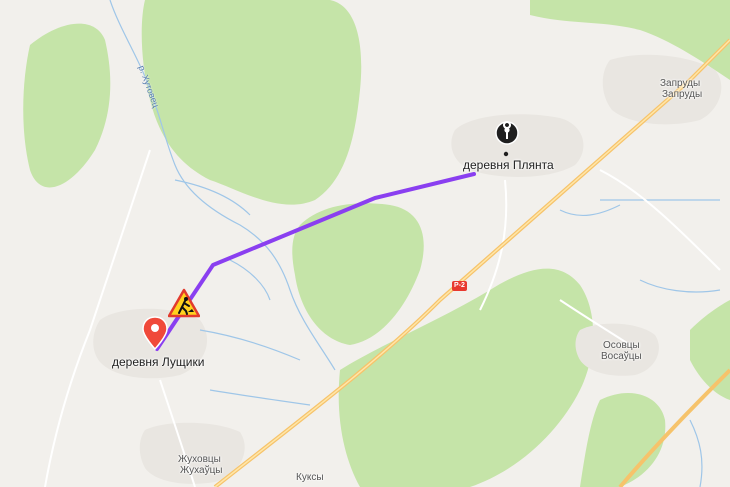 Image resolution: width=730 pixels, height=487 pixels. Describe the element at coordinates (201, 470) in the screenshot. I see `place-label-zhukhovtsy-by: Жухаўцы` at that location.